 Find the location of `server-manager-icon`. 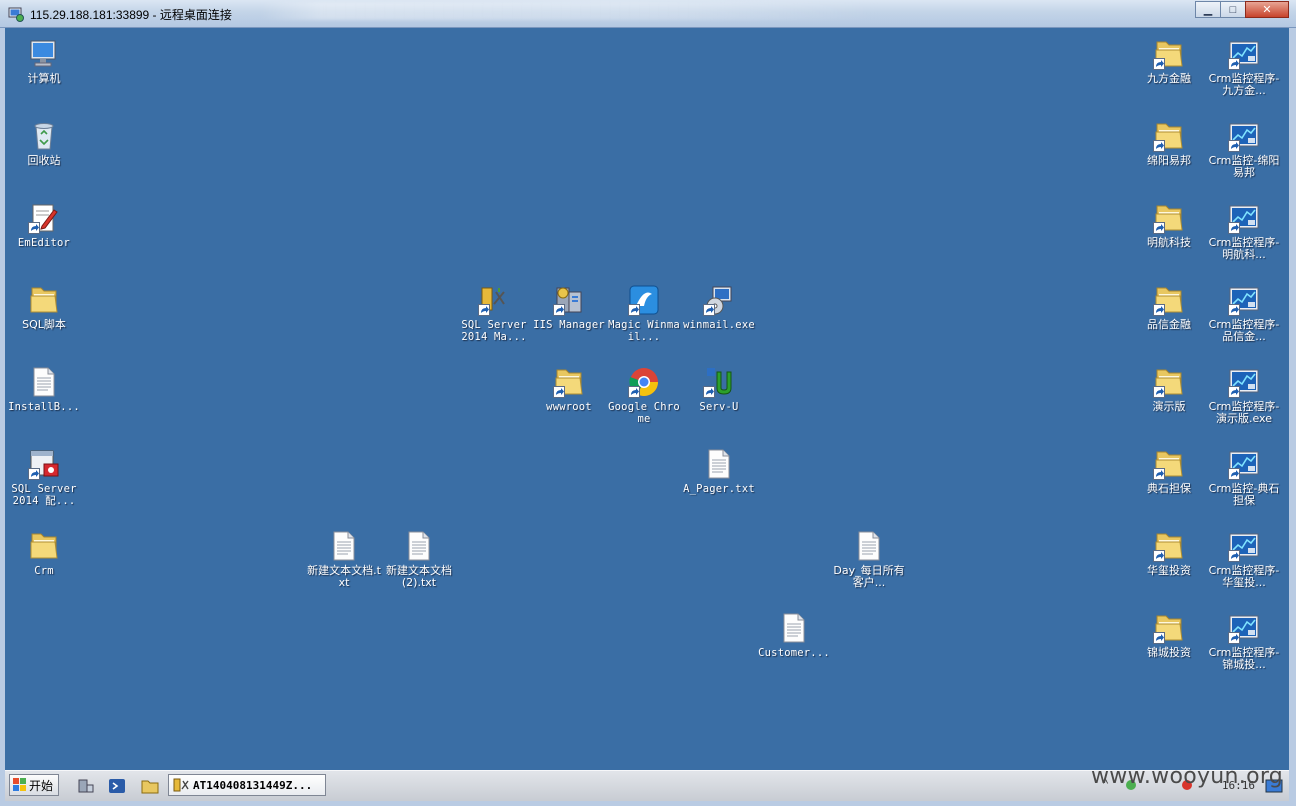

server-manager-icon is located at coordinates (86, 786).